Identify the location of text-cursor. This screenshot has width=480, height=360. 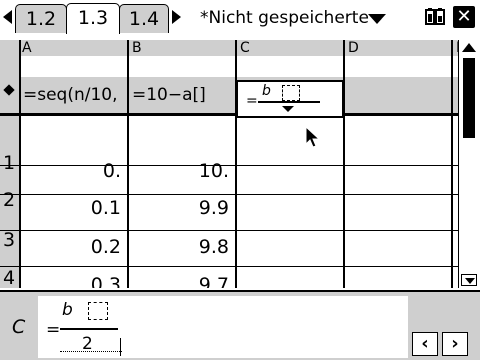
(120, 347).